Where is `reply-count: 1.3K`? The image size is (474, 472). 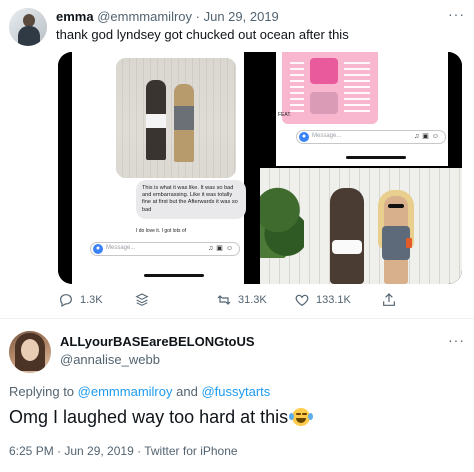
reply-count: 1.3K is located at coordinates (91, 300).